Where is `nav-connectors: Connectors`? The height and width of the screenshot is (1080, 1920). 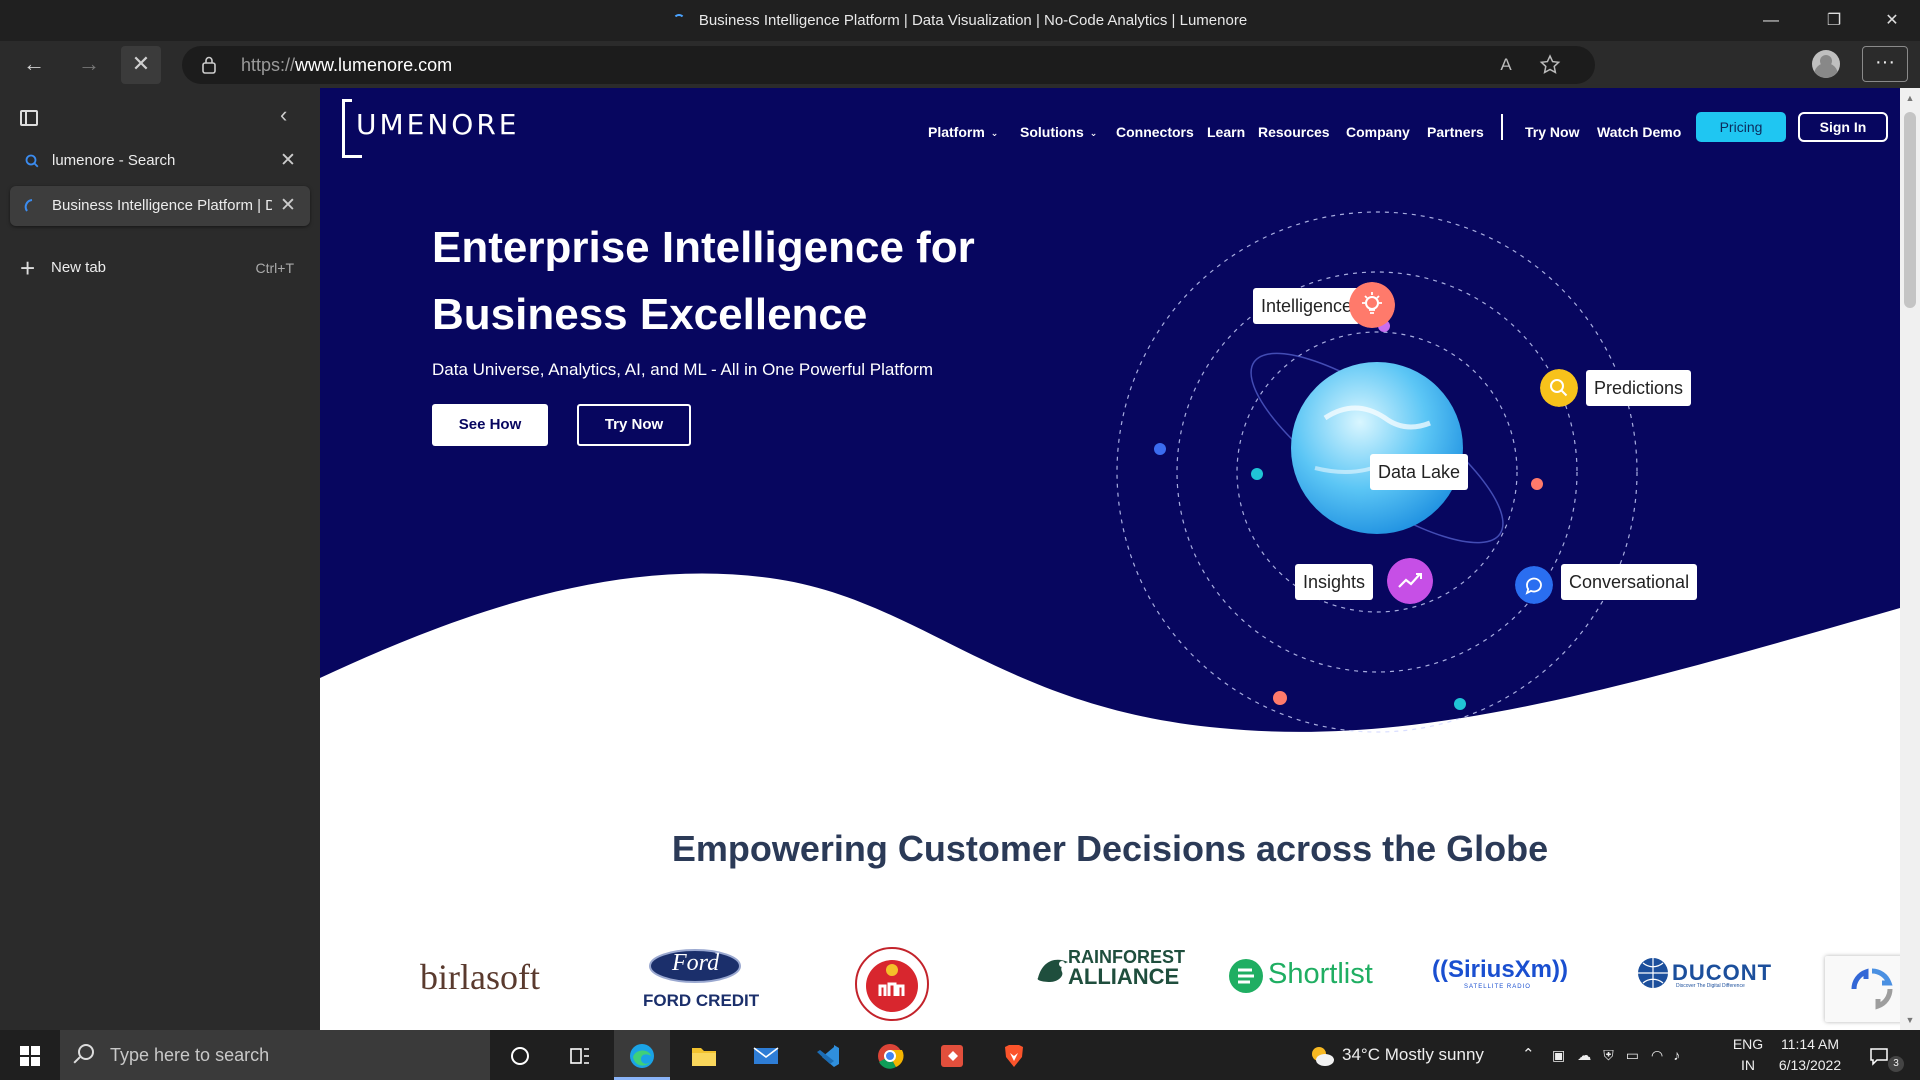
nav-connectors: Connectors is located at coordinates (1155, 132).